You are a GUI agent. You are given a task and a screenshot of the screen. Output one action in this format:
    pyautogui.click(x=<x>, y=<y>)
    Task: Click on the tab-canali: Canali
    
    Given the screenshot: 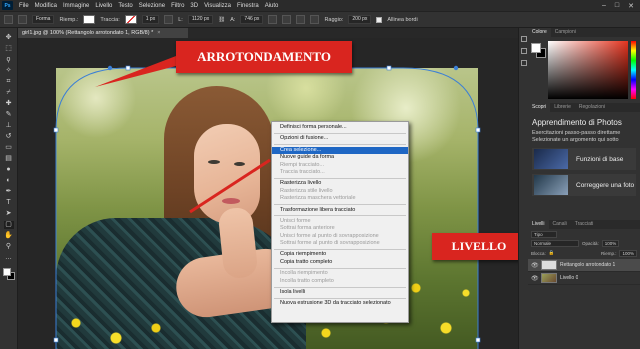 What is the action you would take?
    pyautogui.click(x=560, y=224)
    